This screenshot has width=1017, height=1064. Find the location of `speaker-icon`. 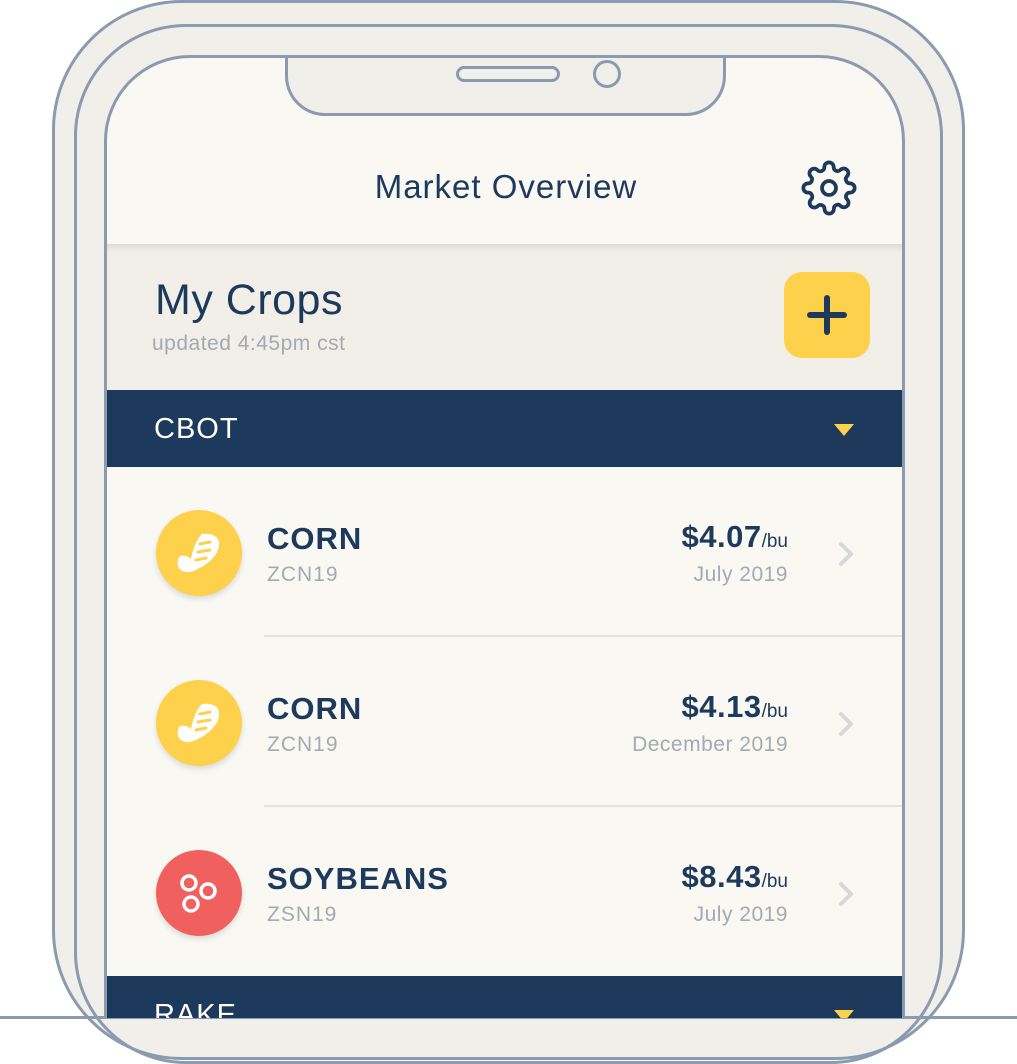

speaker-icon is located at coordinates (508, 74).